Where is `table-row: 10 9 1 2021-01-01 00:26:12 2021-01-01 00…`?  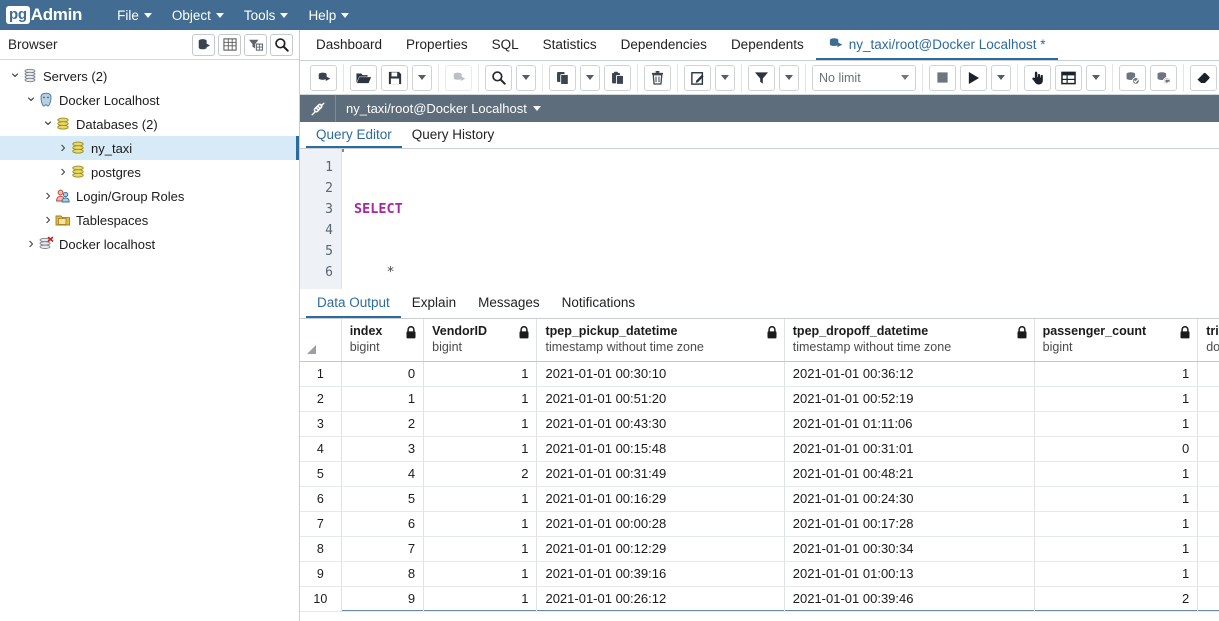 table-row: 10 9 1 2021-01-01 00:26:12 2021-01-01 00… is located at coordinates (759, 598).